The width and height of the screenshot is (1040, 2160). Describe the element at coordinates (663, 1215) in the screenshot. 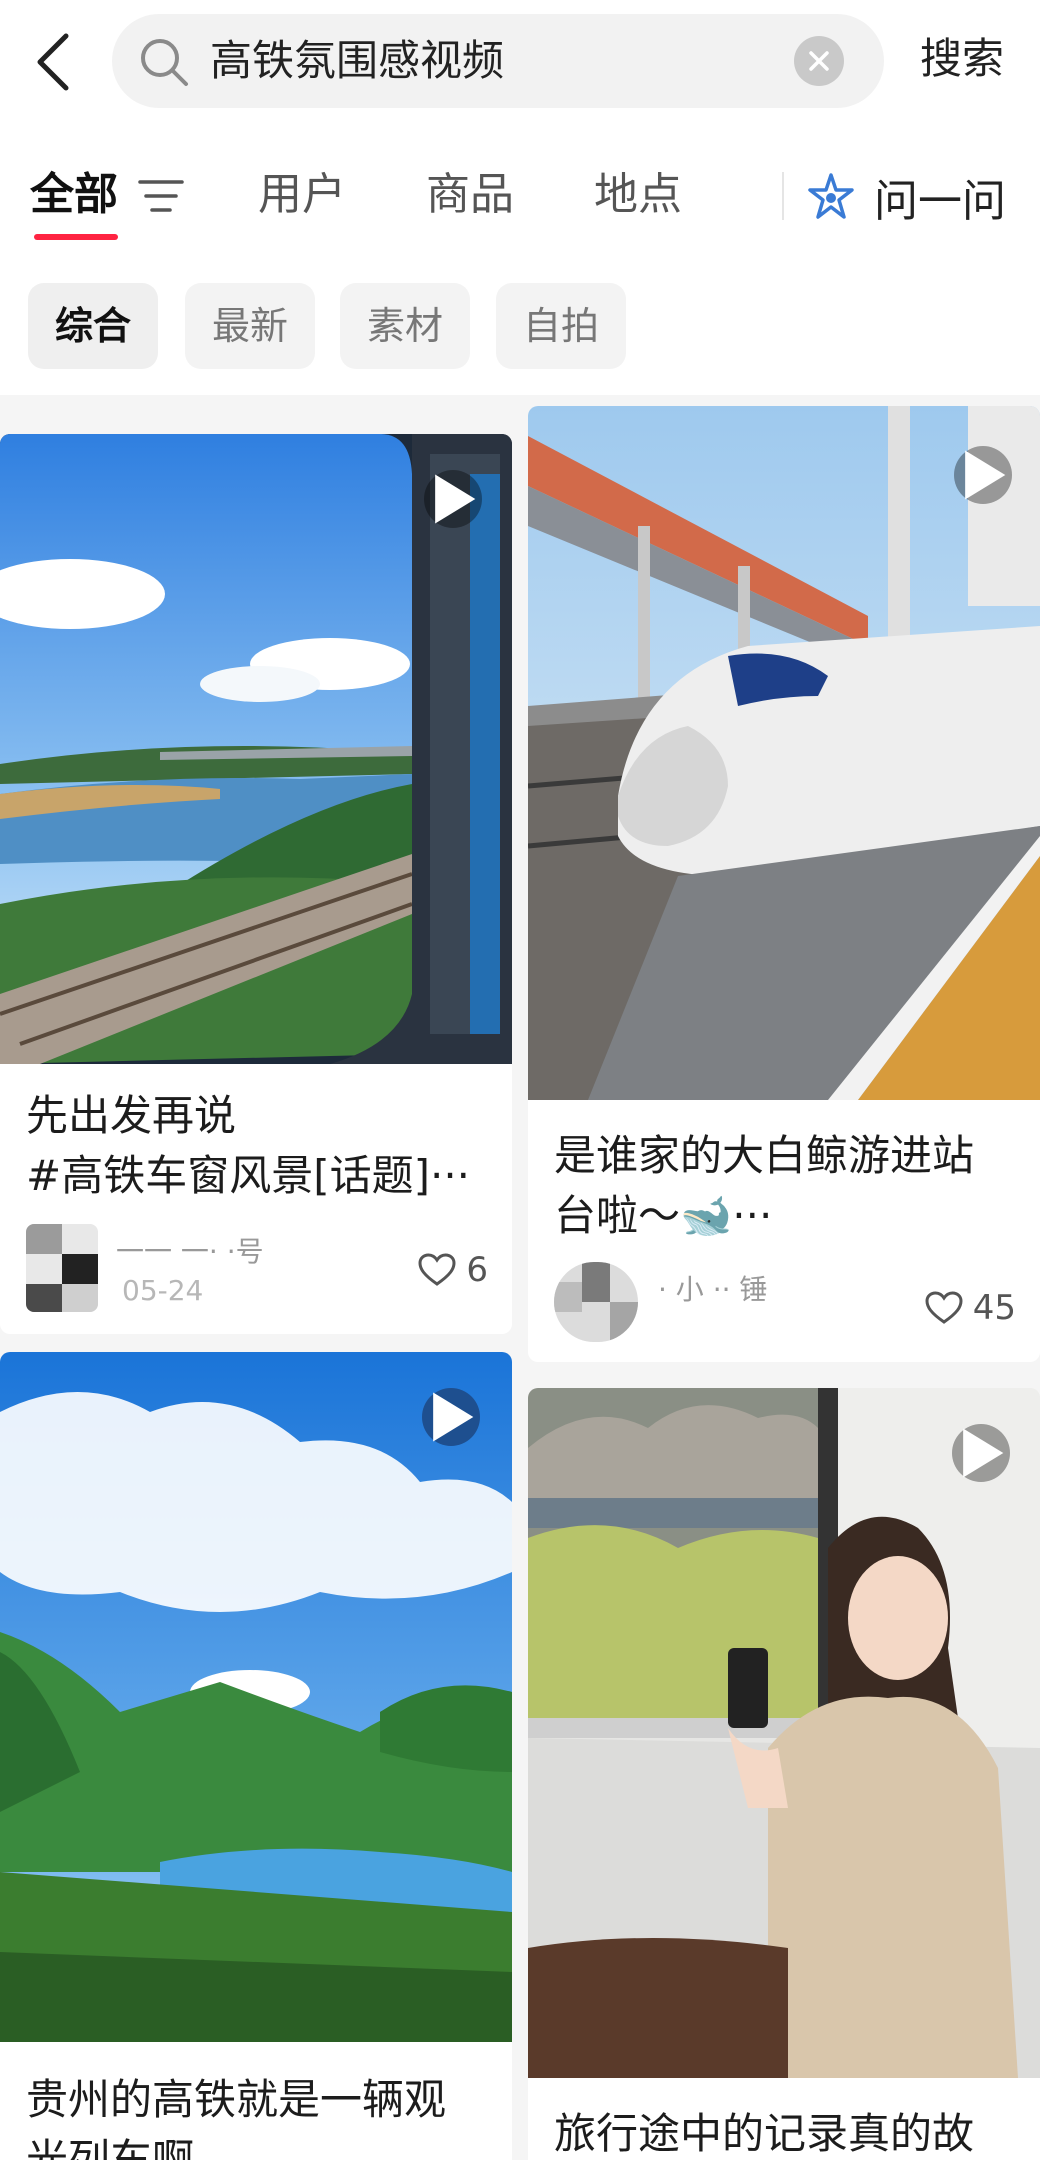

I see `card-title-line: 台啦～🐋···` at that location.